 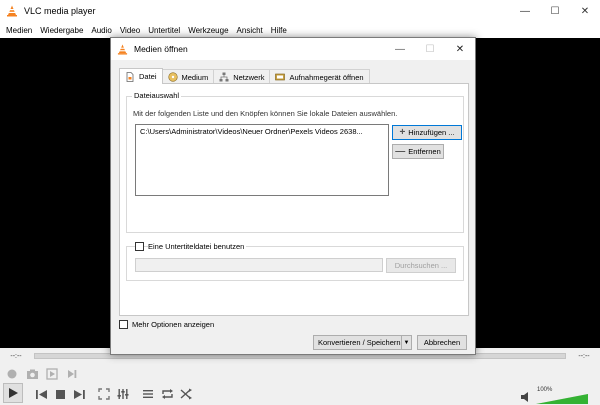 I want to click on loop-button, so click(x=167, y=394).